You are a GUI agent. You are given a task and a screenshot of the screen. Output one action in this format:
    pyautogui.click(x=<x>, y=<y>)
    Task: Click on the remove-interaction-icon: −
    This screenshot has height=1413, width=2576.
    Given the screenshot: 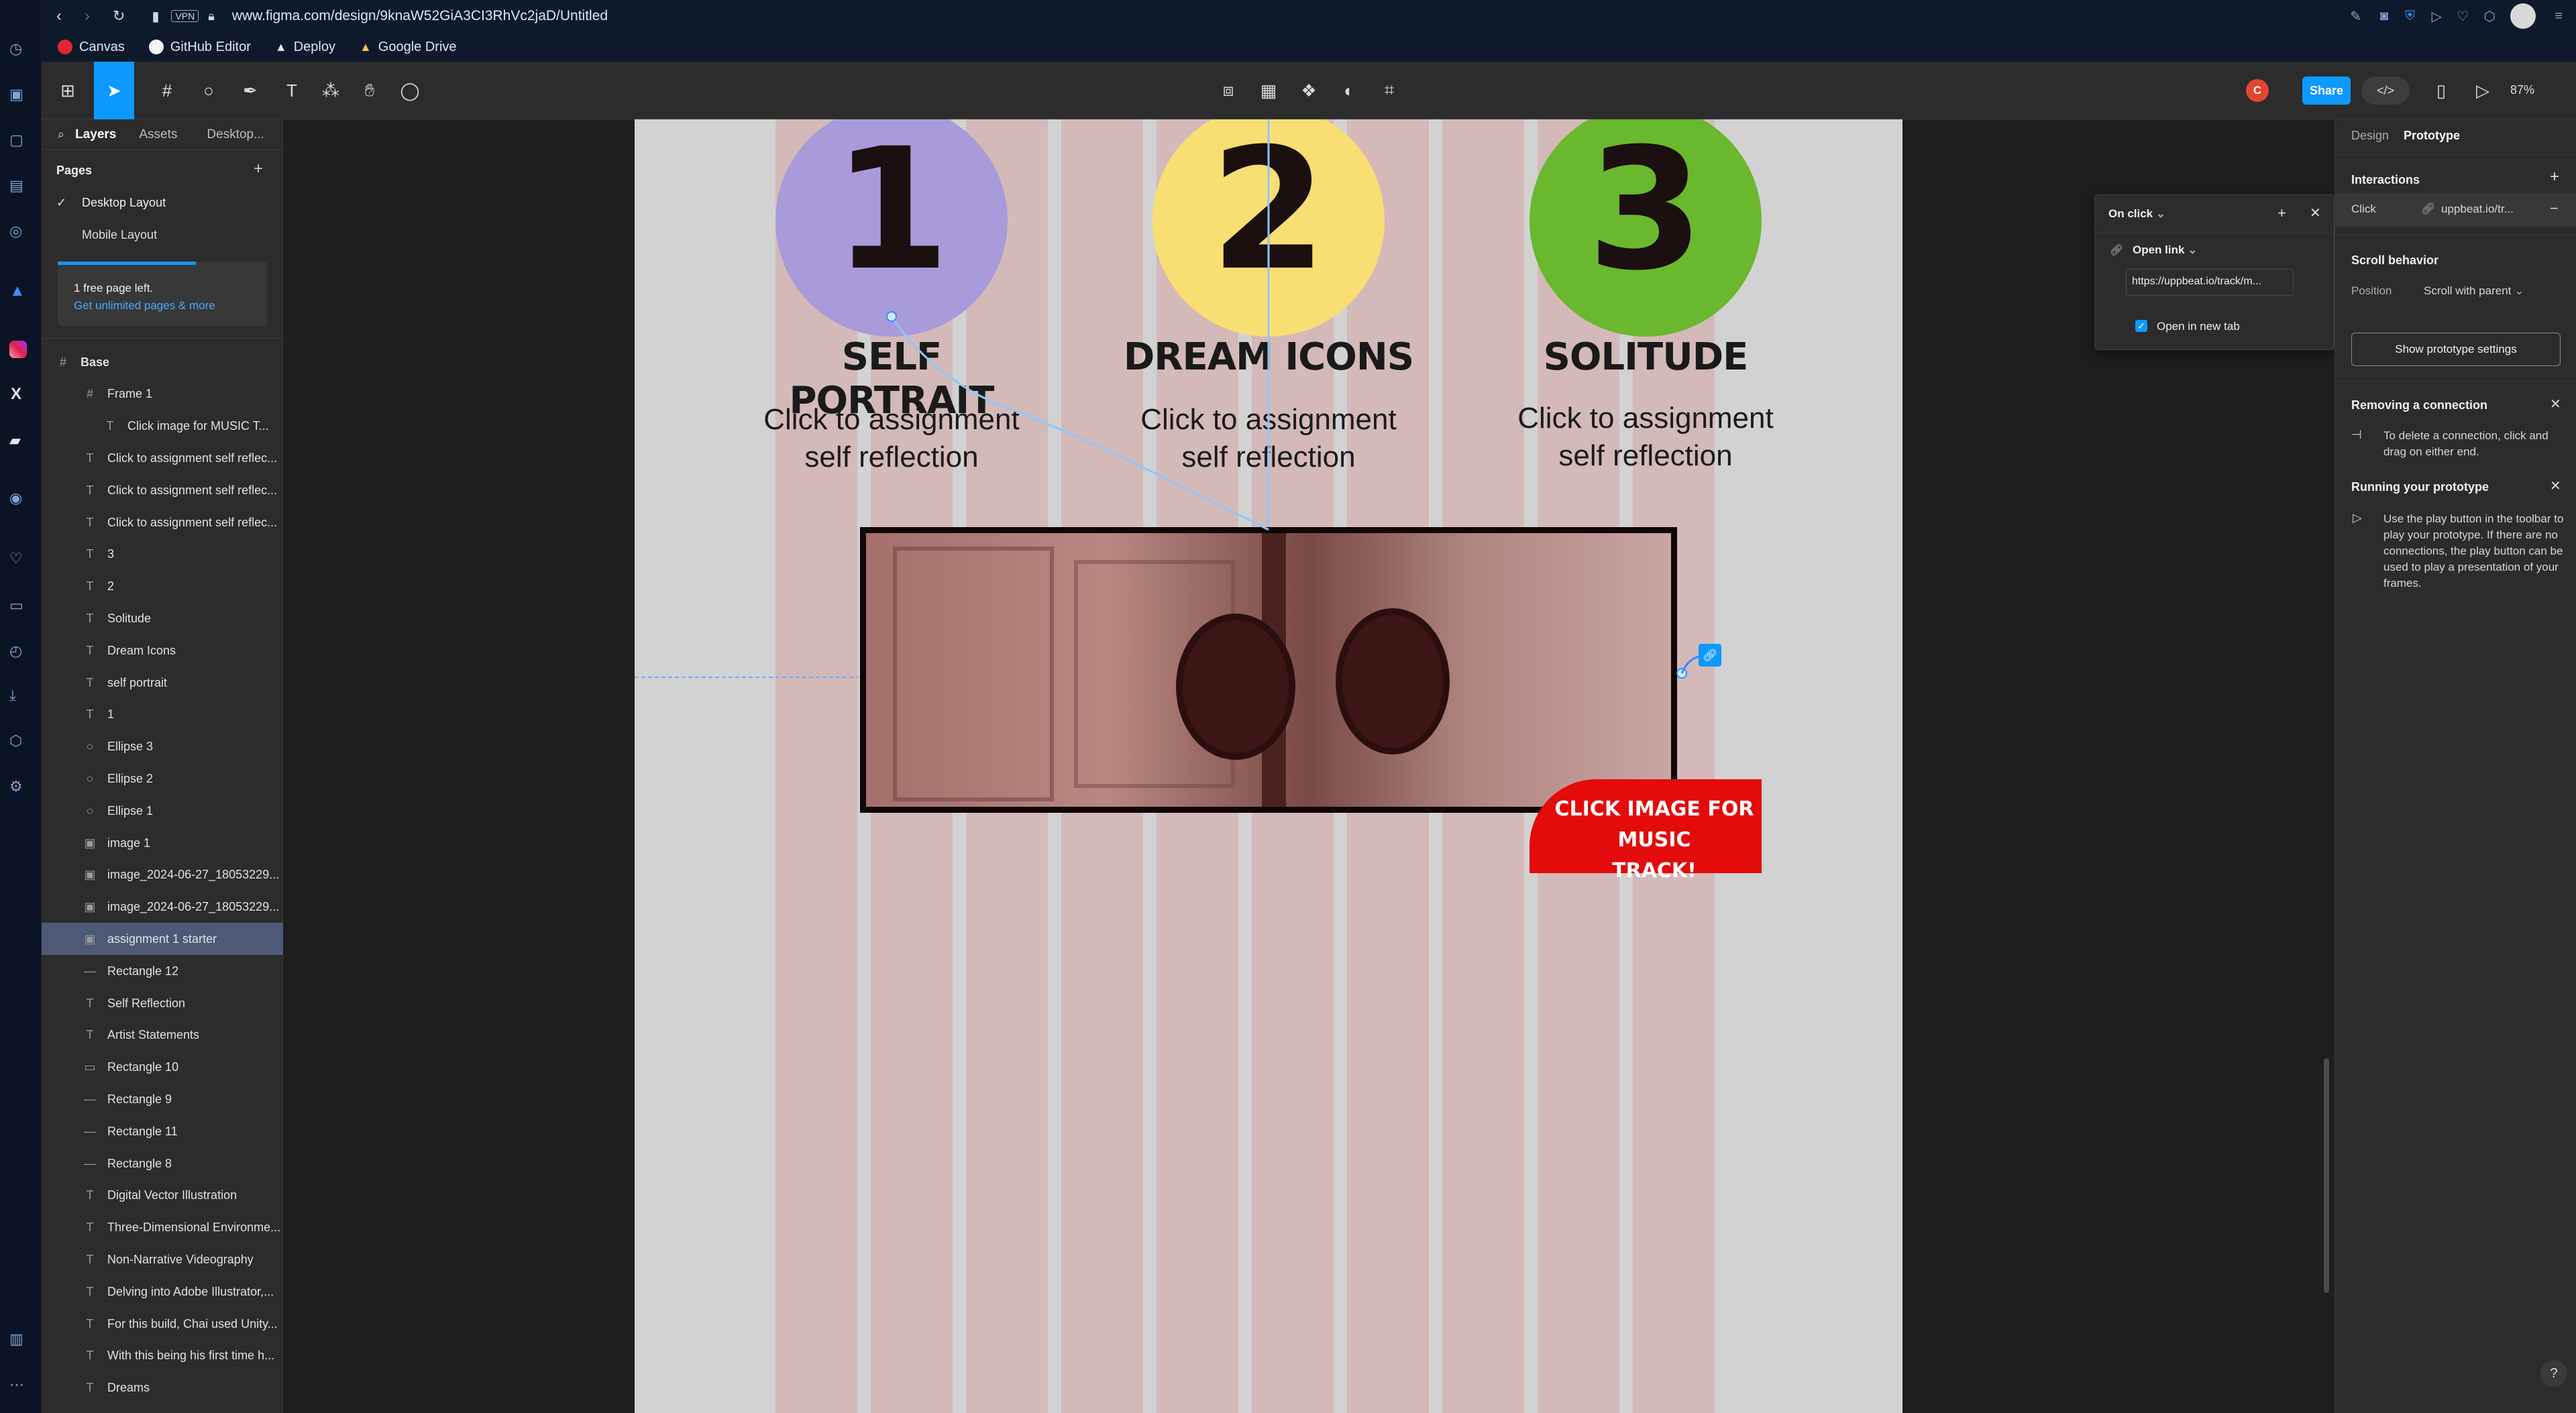 What is the action you would take?
    pyautogui.click(x=2554, y=208)
    